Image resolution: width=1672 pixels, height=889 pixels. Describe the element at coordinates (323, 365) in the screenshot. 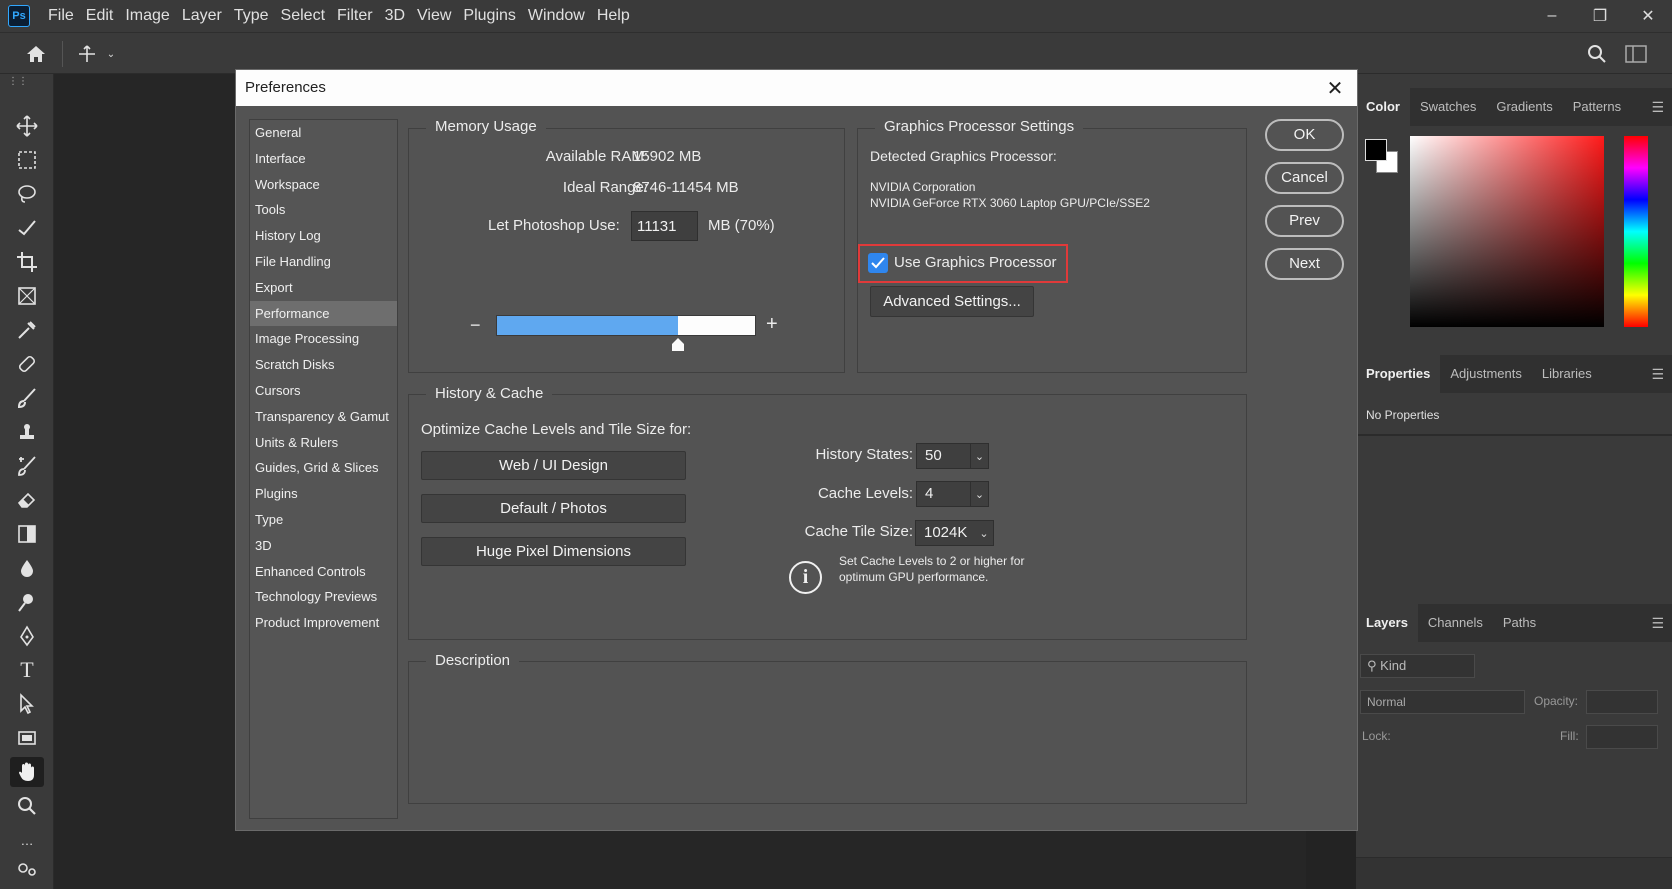

I see `pref-item-scratch-disks: Scratch Disks` at that location.